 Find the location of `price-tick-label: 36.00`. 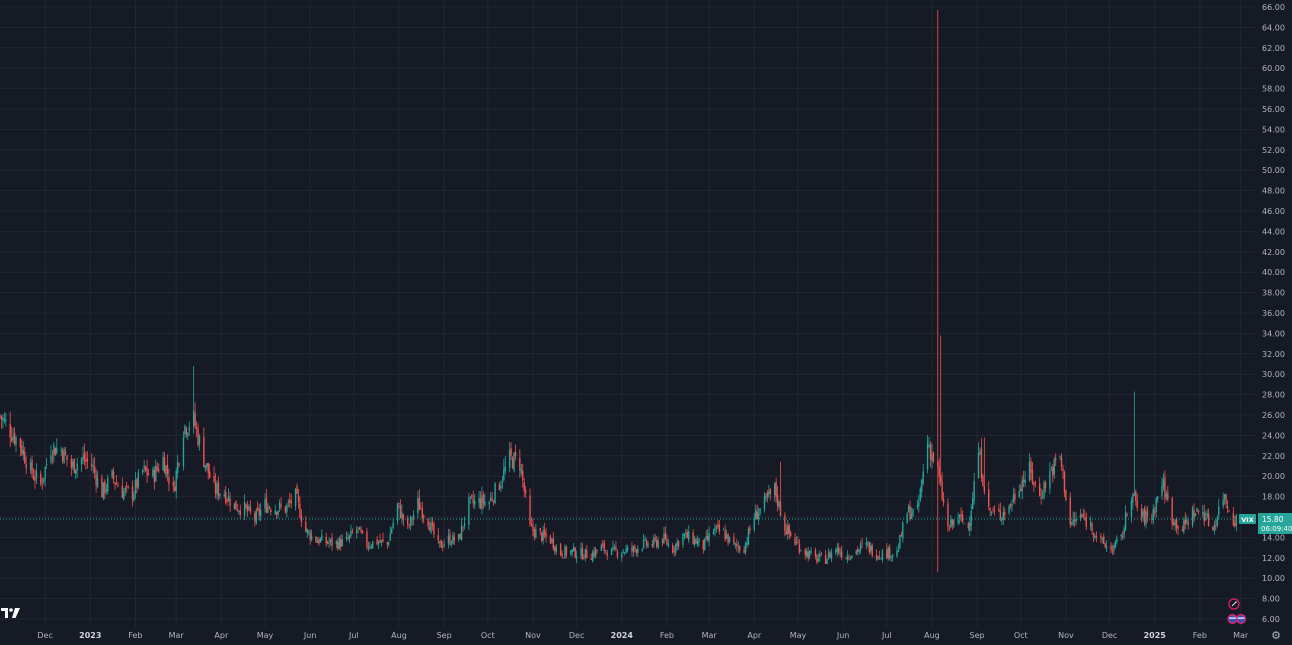

price-tick-label: 36.00 is located at coordinates (1273, 313).